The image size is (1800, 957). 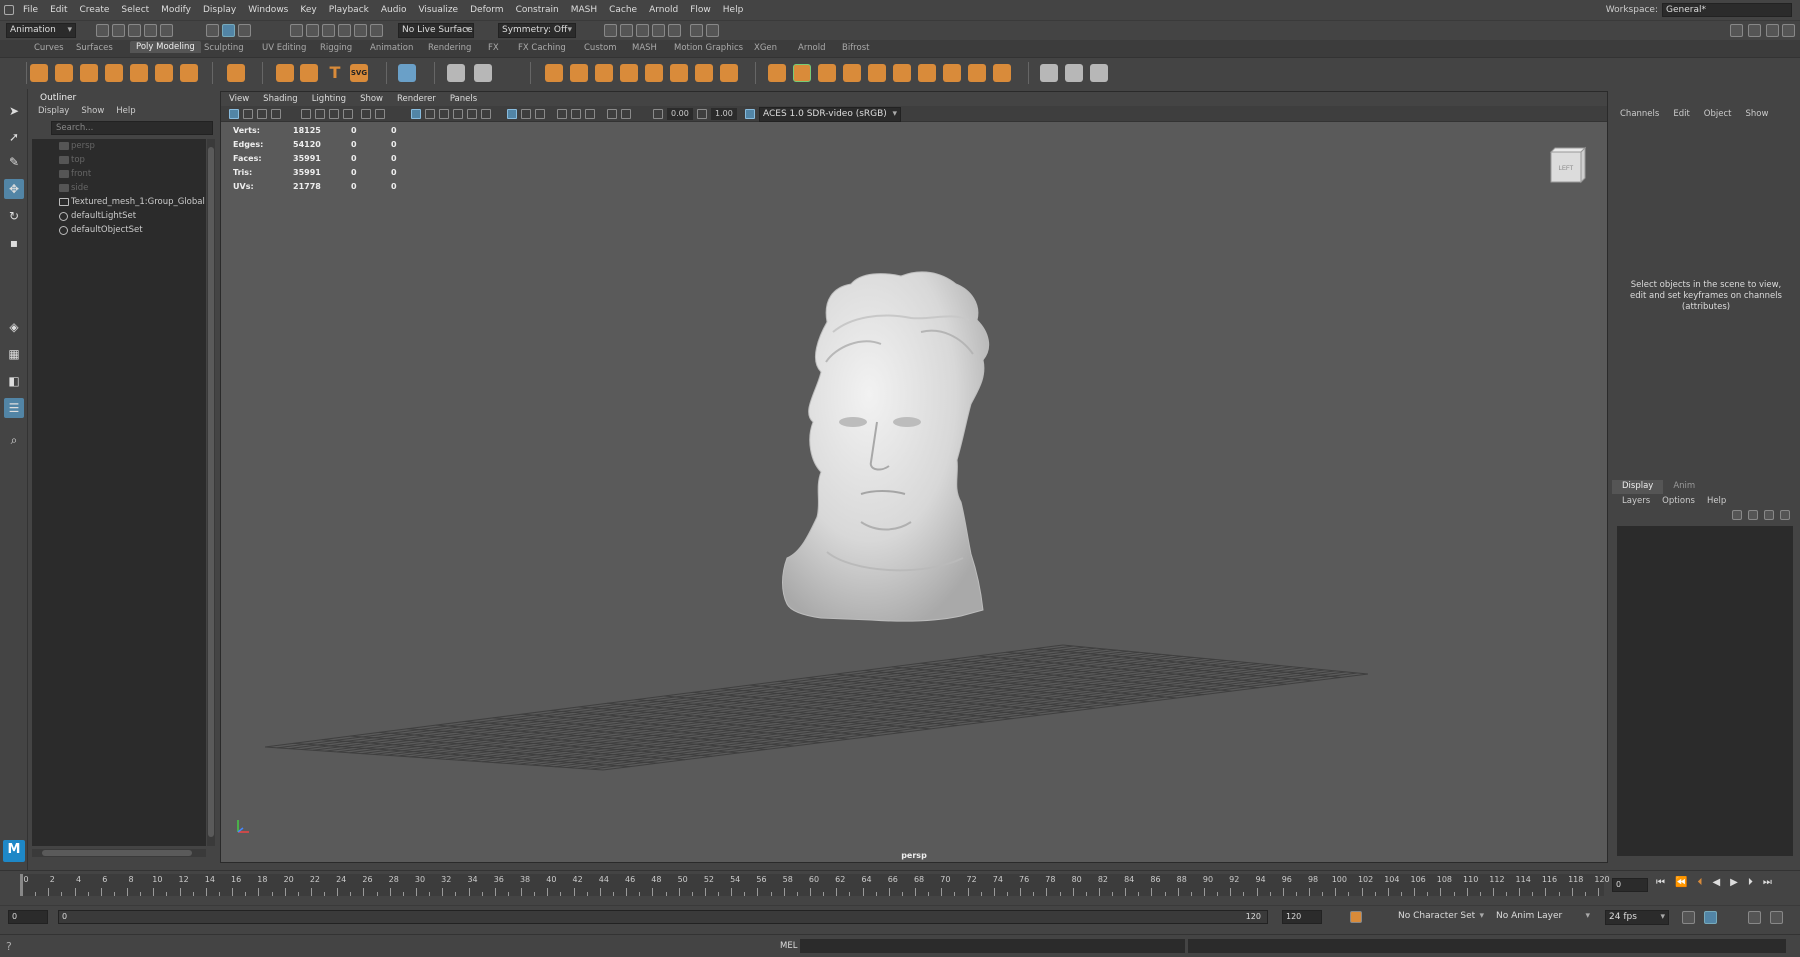 What do you see at coordinates (1637, 917) in the screenshot?
I see `fps-dropdown: 24 fps` at bounding box center [1637, 917].